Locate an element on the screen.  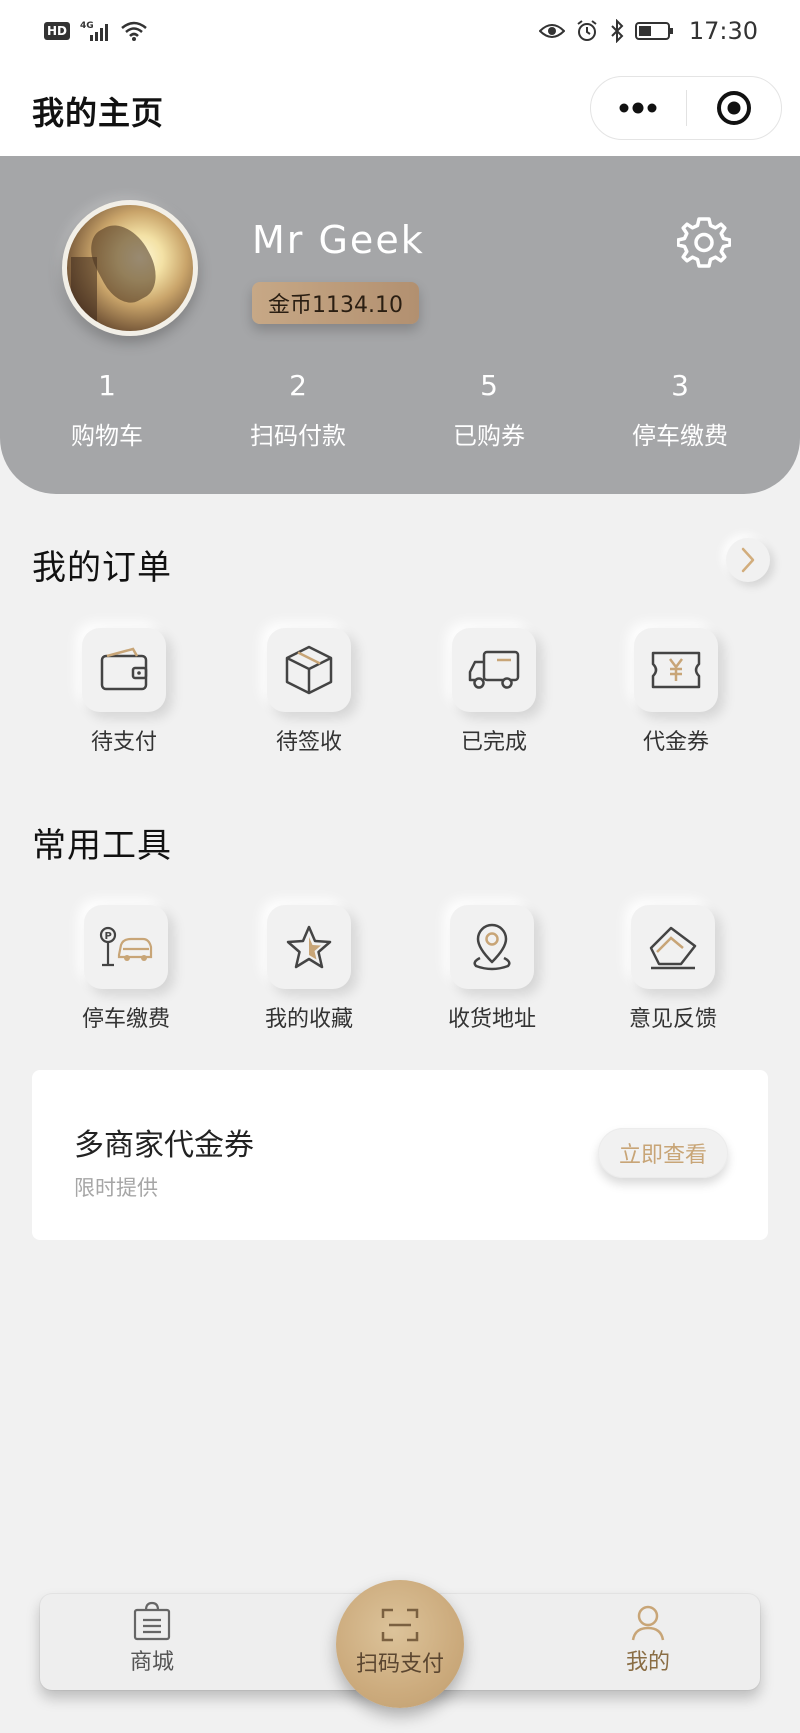
stat-parking-fee: 3 停车缴费 is located at coordinates (680, 408).